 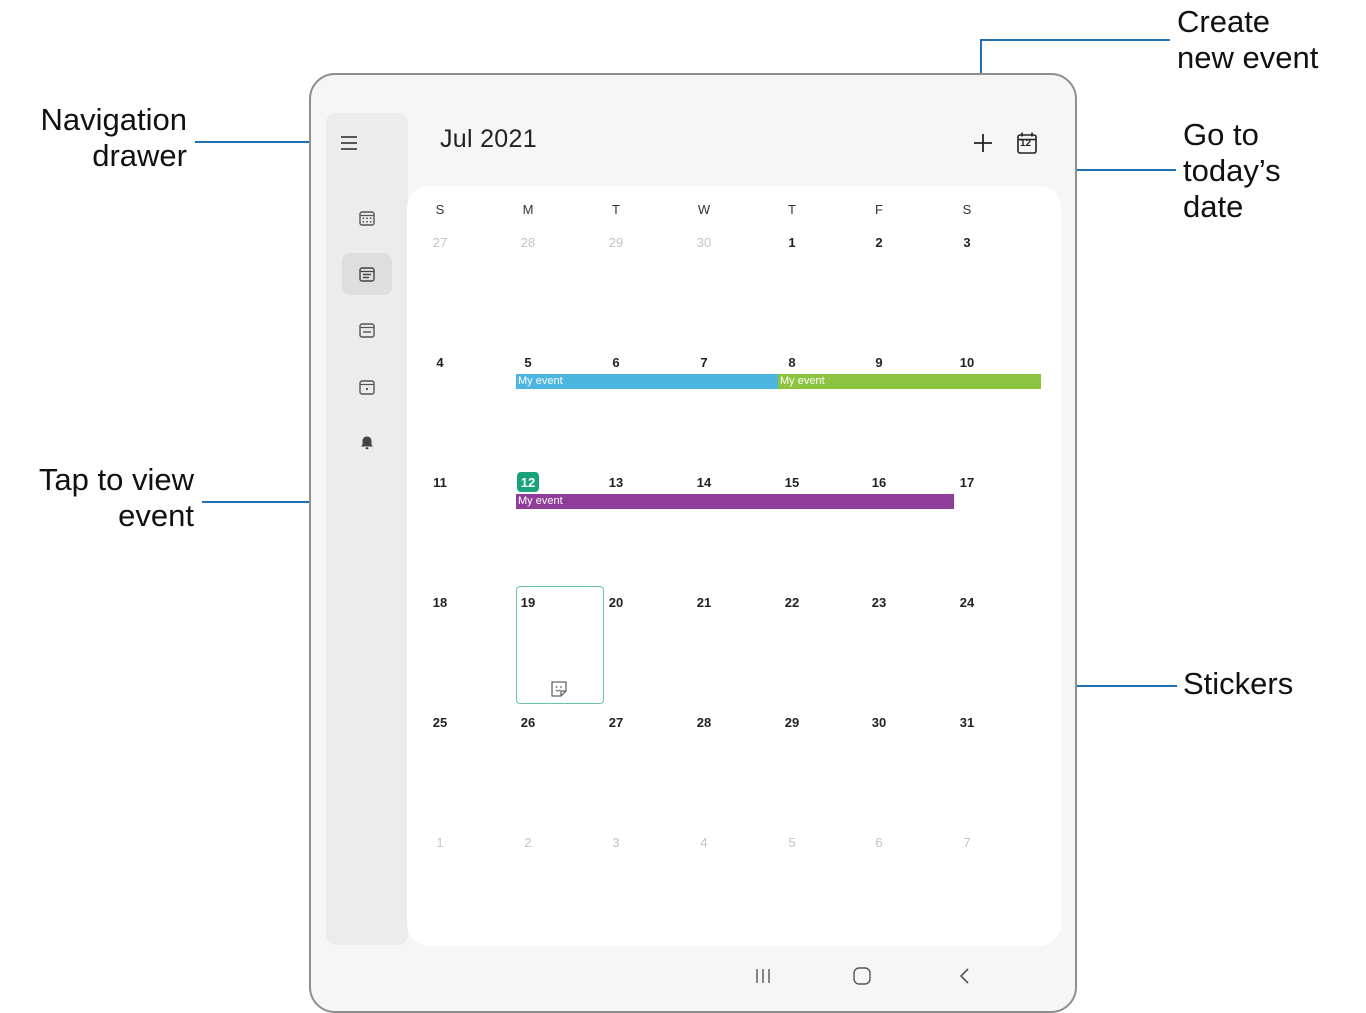 I want to click on day-cell: 23, so click(x=879, y=602).